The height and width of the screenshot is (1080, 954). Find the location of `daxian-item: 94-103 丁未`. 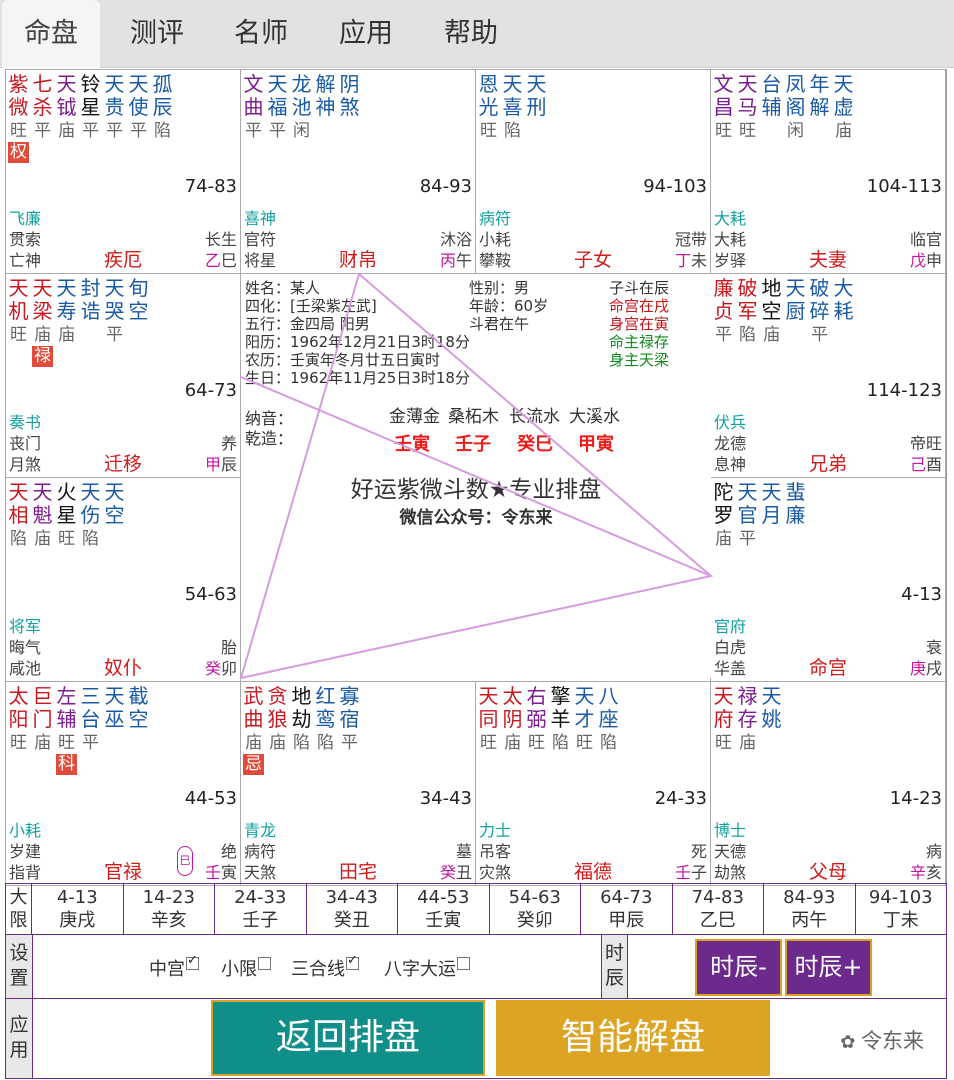

daxian-item: 94-103 丁未 is located at coordinates (900, 909).